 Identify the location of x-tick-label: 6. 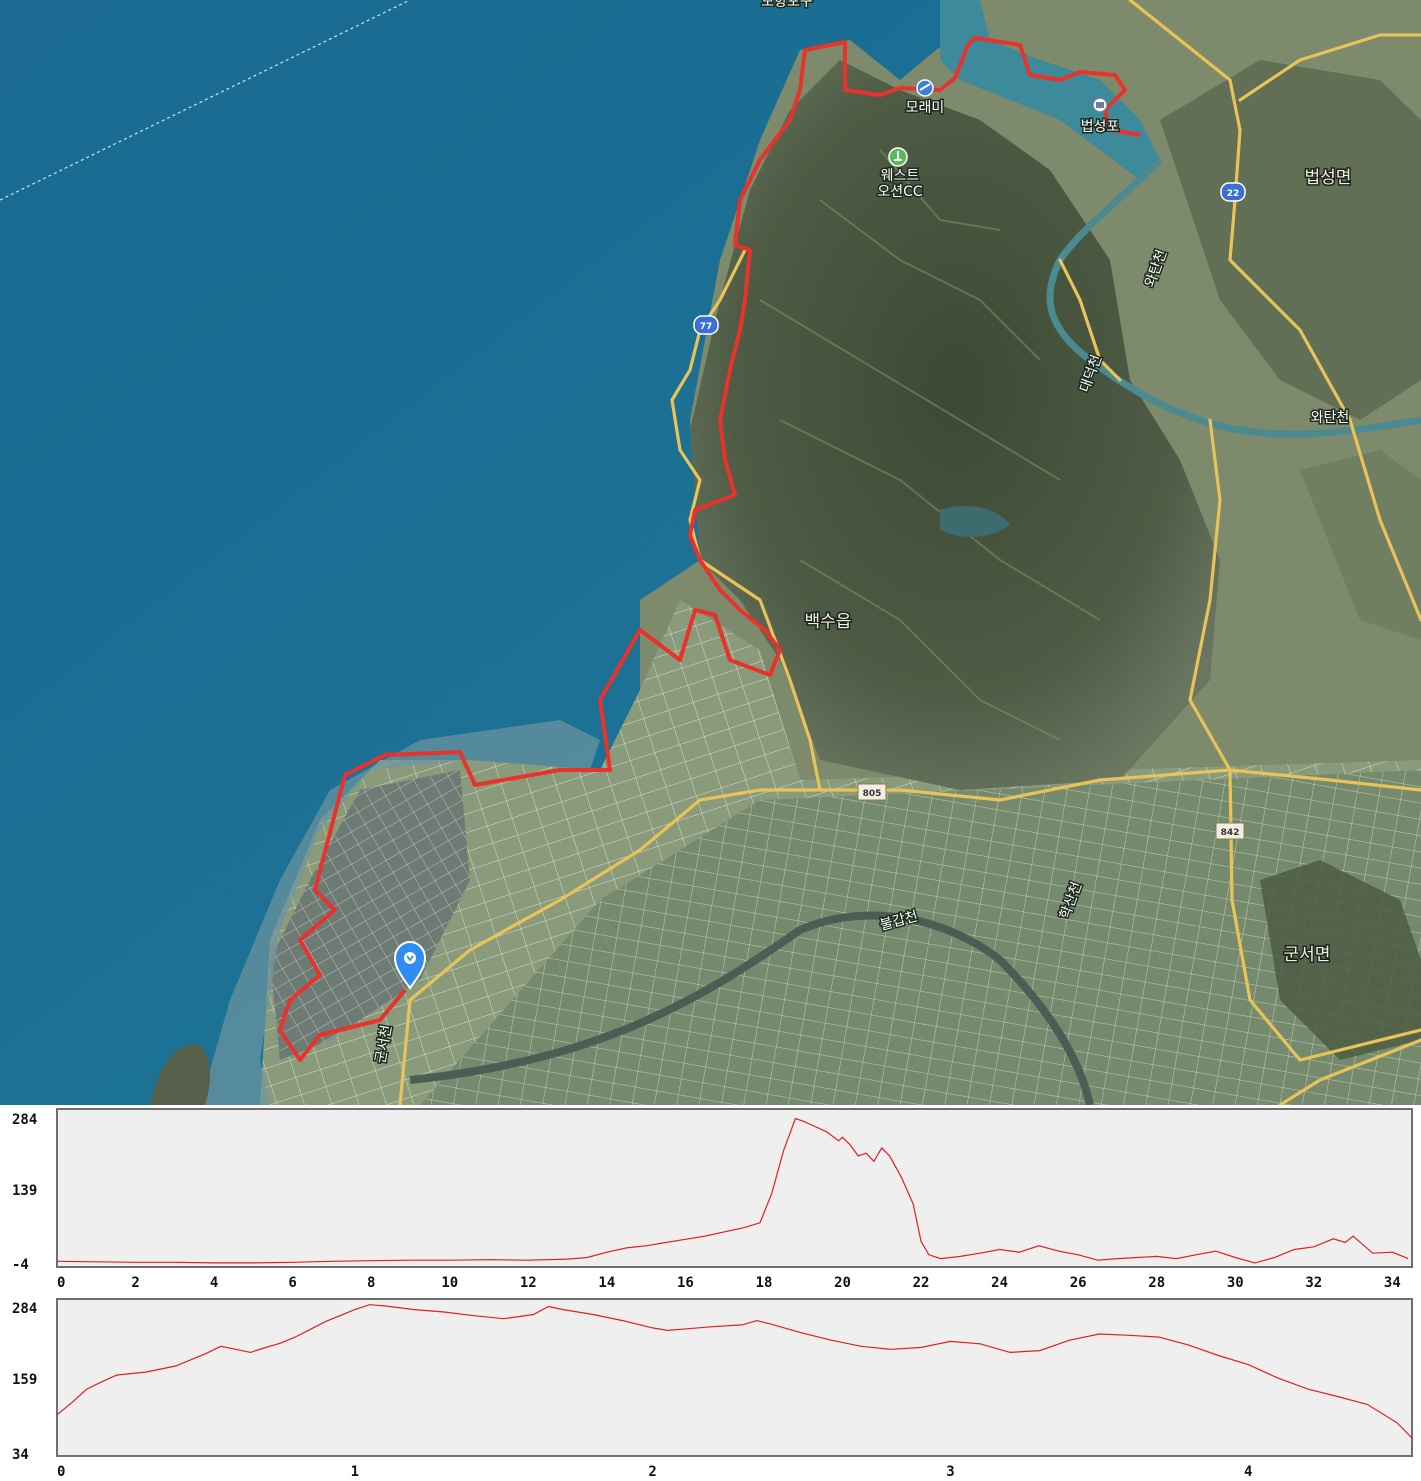
(292, 1283).